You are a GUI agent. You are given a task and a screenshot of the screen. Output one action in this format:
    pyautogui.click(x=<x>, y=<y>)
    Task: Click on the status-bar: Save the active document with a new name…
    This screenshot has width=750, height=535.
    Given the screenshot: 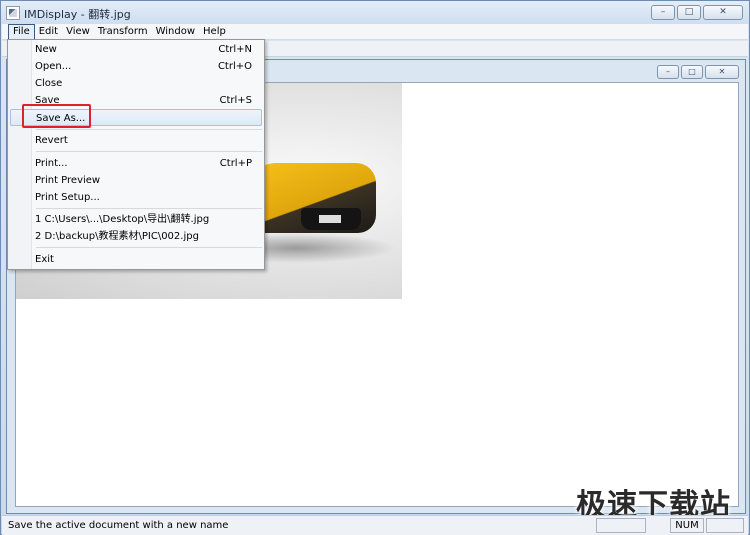 What is the action you would take?
    pyautogui.click(x=375, y=525)
    